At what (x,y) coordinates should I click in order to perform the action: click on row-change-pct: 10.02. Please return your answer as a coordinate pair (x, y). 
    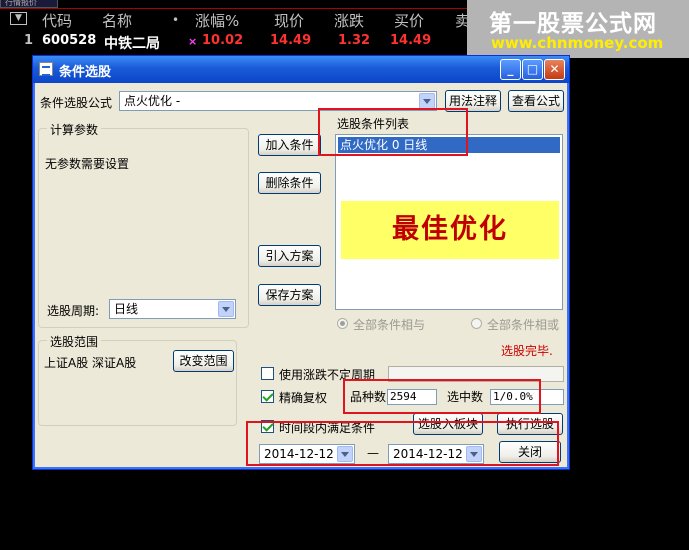
    Looking at the image, I should click on (223, 40).